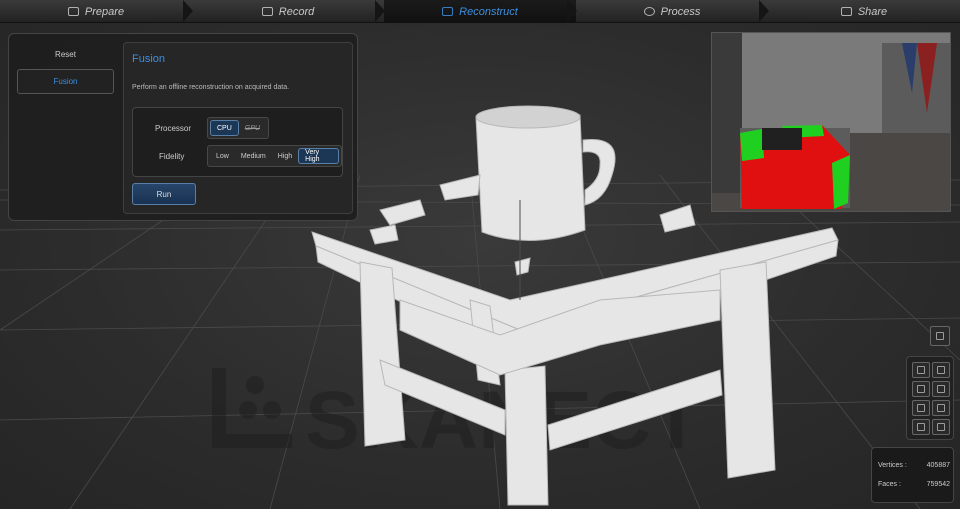 Image resolution: width=960 pixels, height=509 pixels. I want to click on fidelity-option-medium: Medium, so click(253, 156).